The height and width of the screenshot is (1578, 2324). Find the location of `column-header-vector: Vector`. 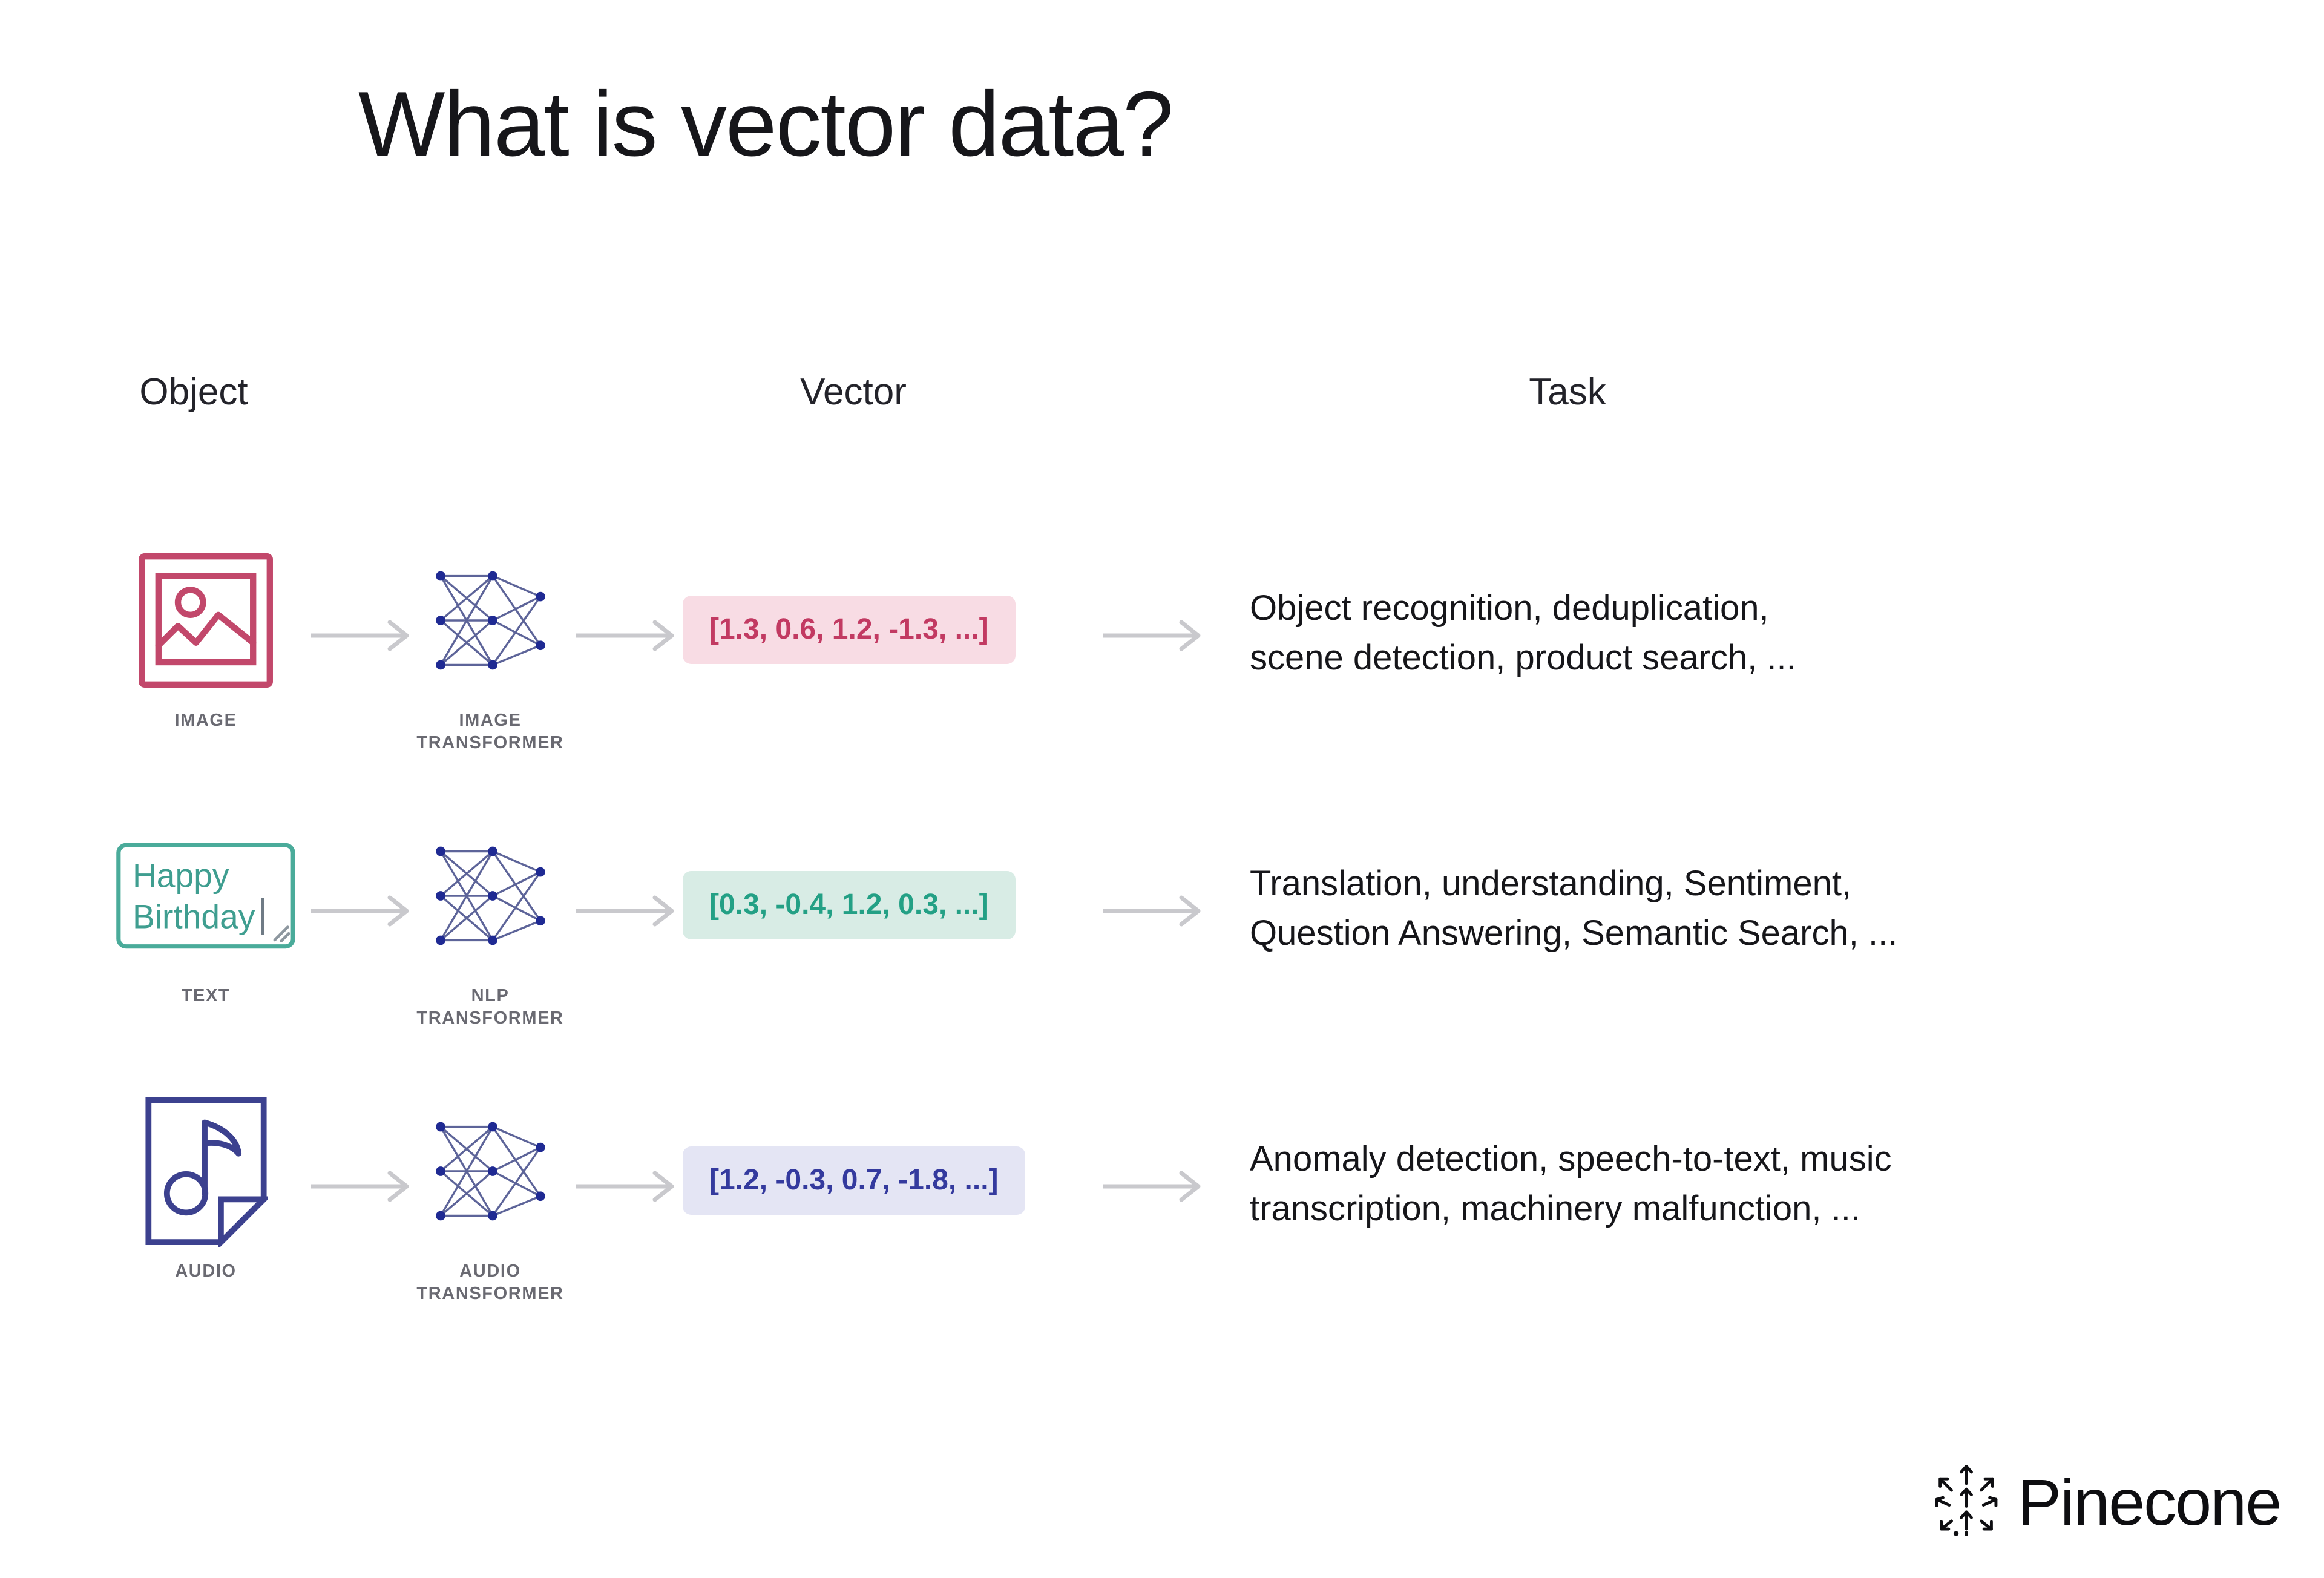

column-header-vector: Vector is located at coordinates (853, 392).